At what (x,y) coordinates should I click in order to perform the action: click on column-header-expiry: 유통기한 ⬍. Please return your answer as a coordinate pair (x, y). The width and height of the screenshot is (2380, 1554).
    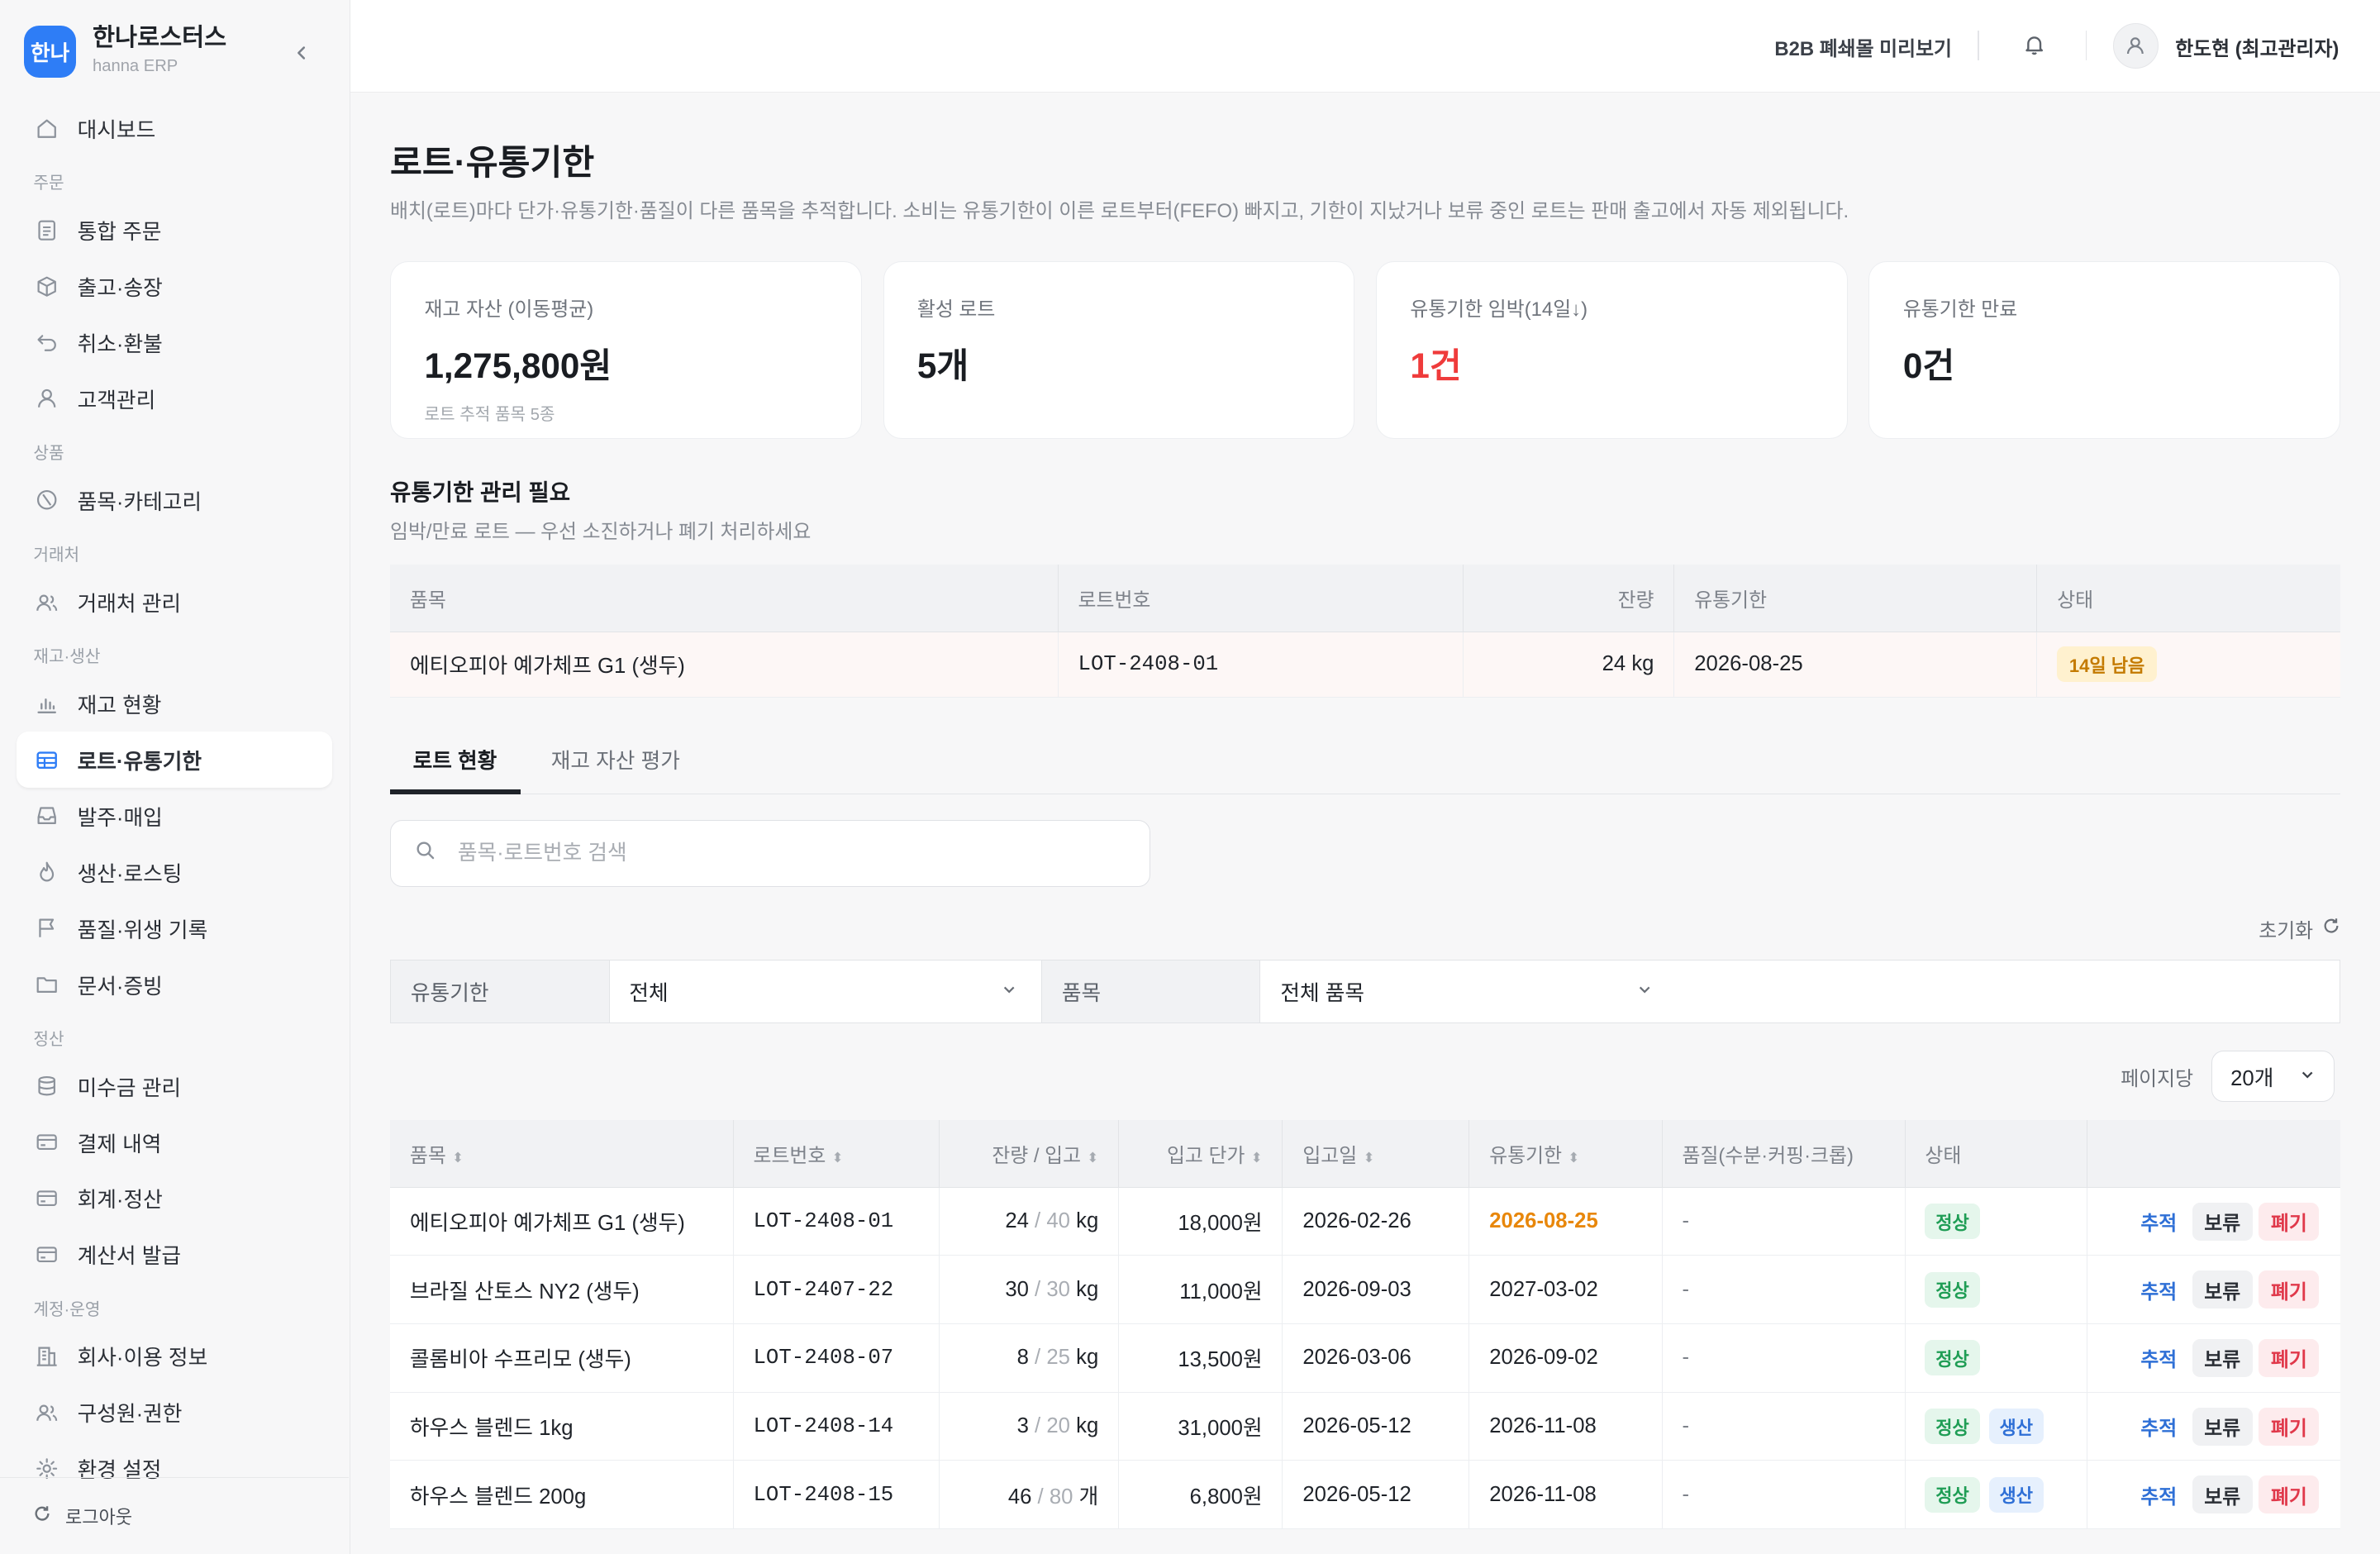
    Looking at the image, I should click on (1565, 1154).